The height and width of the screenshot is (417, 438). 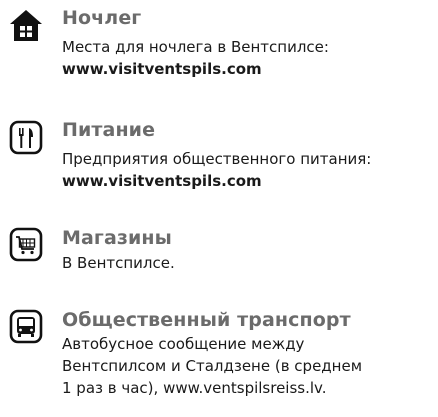 I want to click on section-description: Места для ночлега в Вентспилсе:, so click(x=195, y=47).